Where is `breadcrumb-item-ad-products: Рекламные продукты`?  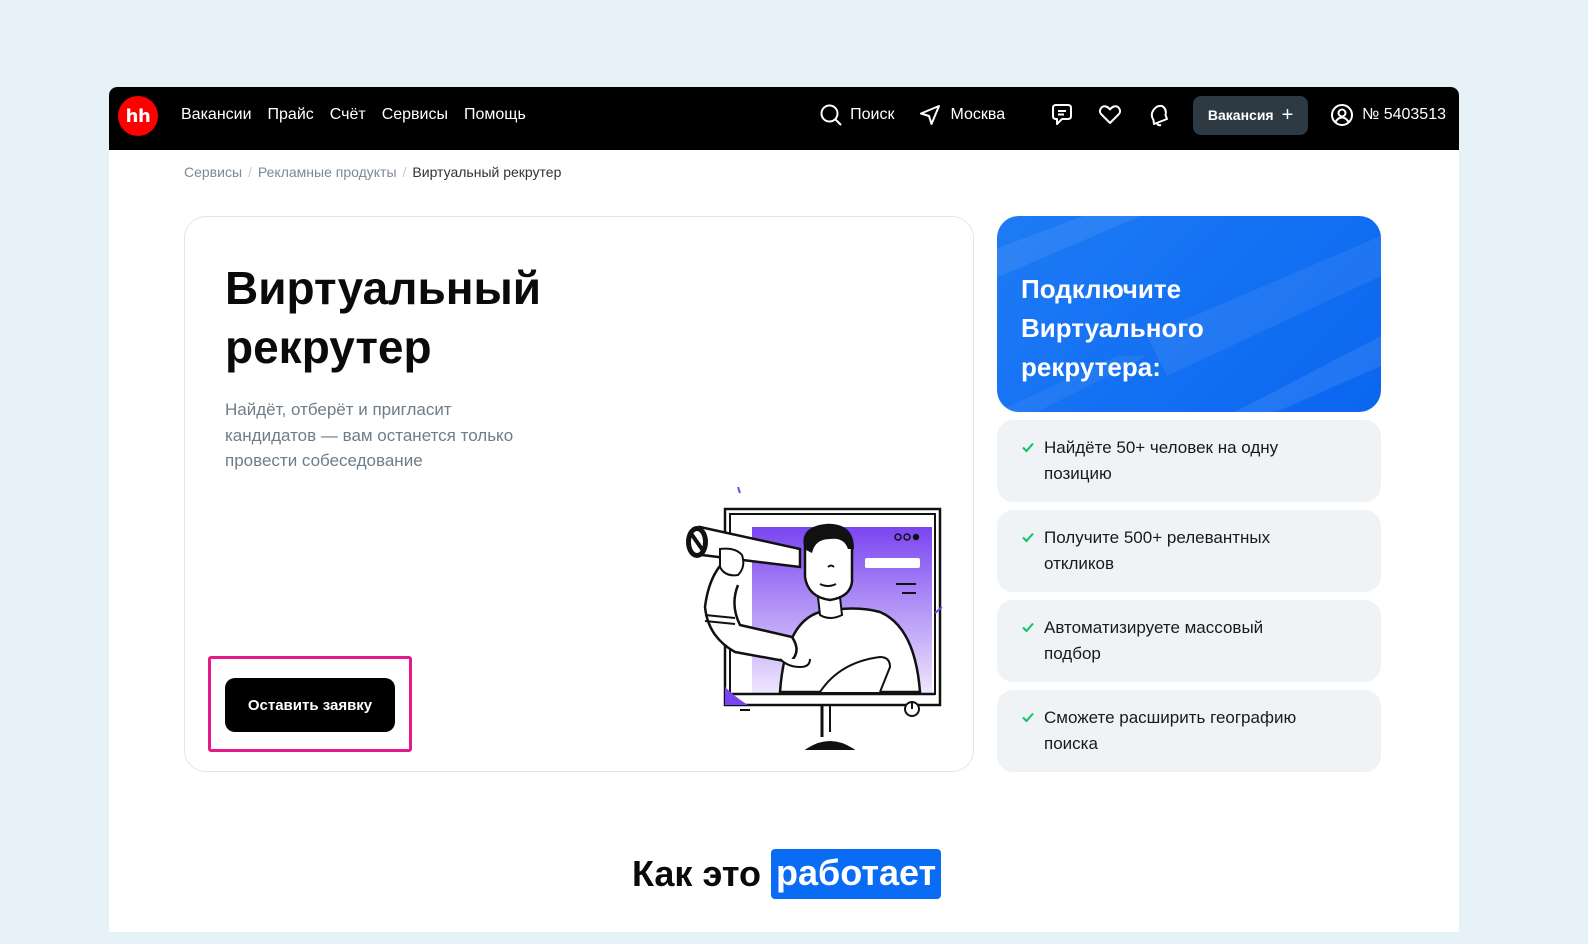
breadcrumb-item-ad-products: Рекламные продукты is located at coordinates (327, 172).